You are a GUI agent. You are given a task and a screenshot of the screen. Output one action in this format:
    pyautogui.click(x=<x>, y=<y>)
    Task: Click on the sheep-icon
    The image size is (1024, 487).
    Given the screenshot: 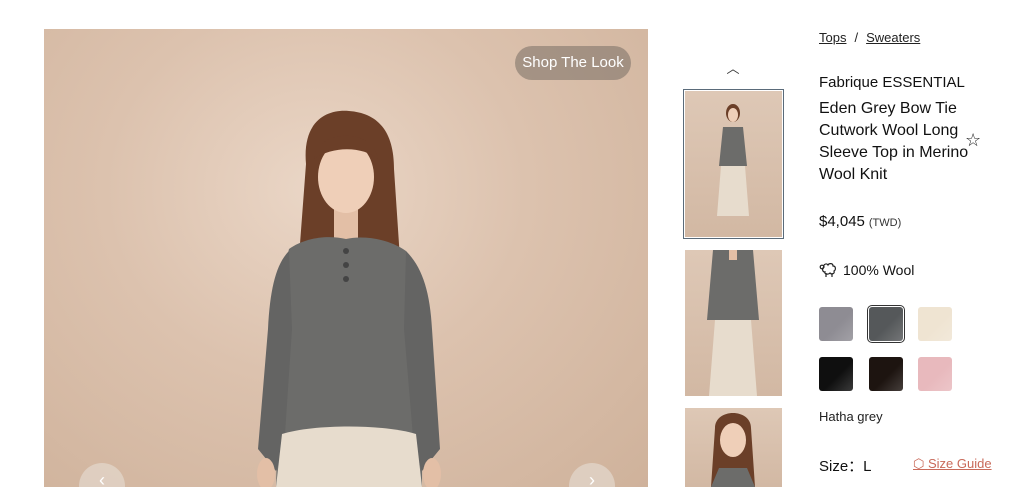 What is the action you would take?
    pyautogui.click(x=827, y=270)
    